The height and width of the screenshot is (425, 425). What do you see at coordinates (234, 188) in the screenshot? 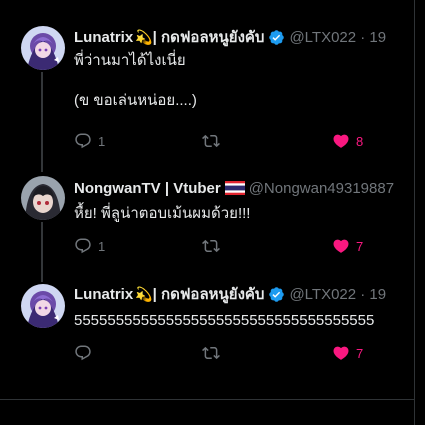
I see `thailand-flag-icon` at bounding box center [234, 188].